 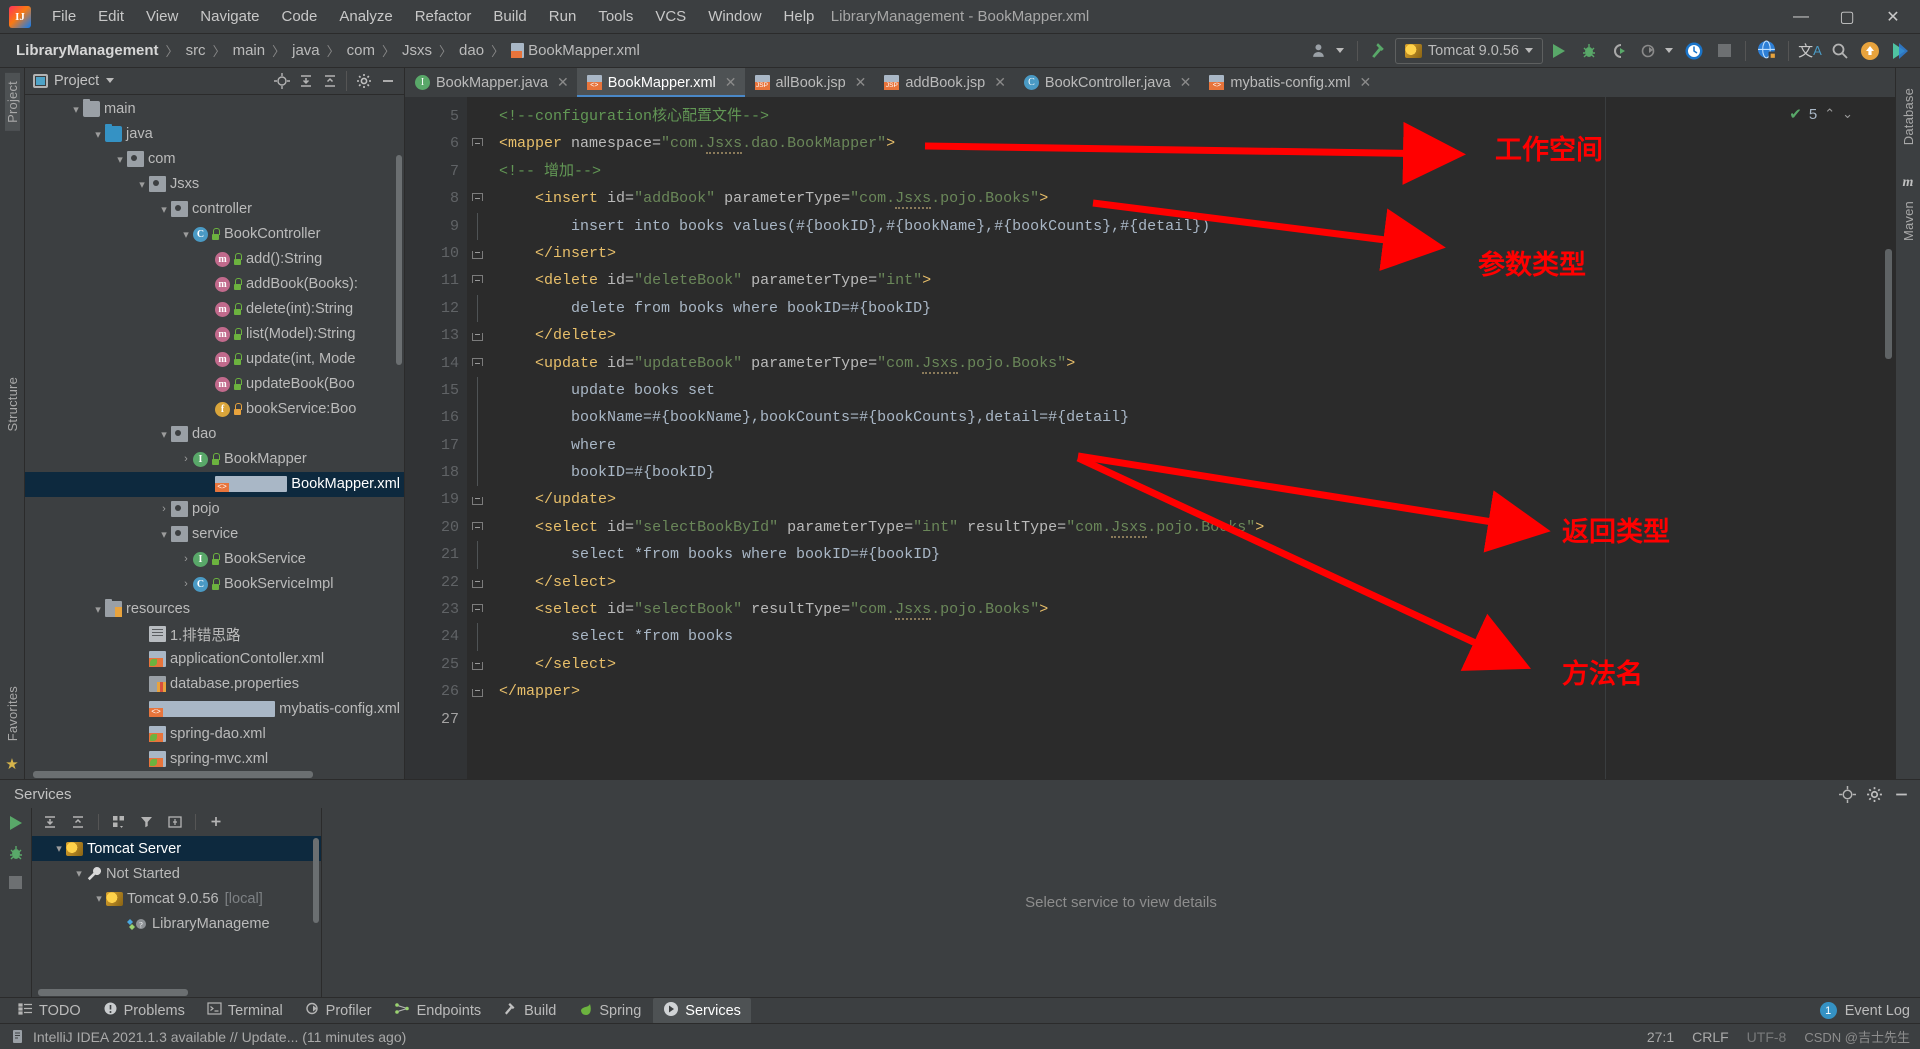 What do you see at coordinates (245, 1010) in the screenshot?
I see `tool-window-button-terminal: Terminal` at bounding box center [245, 1010].